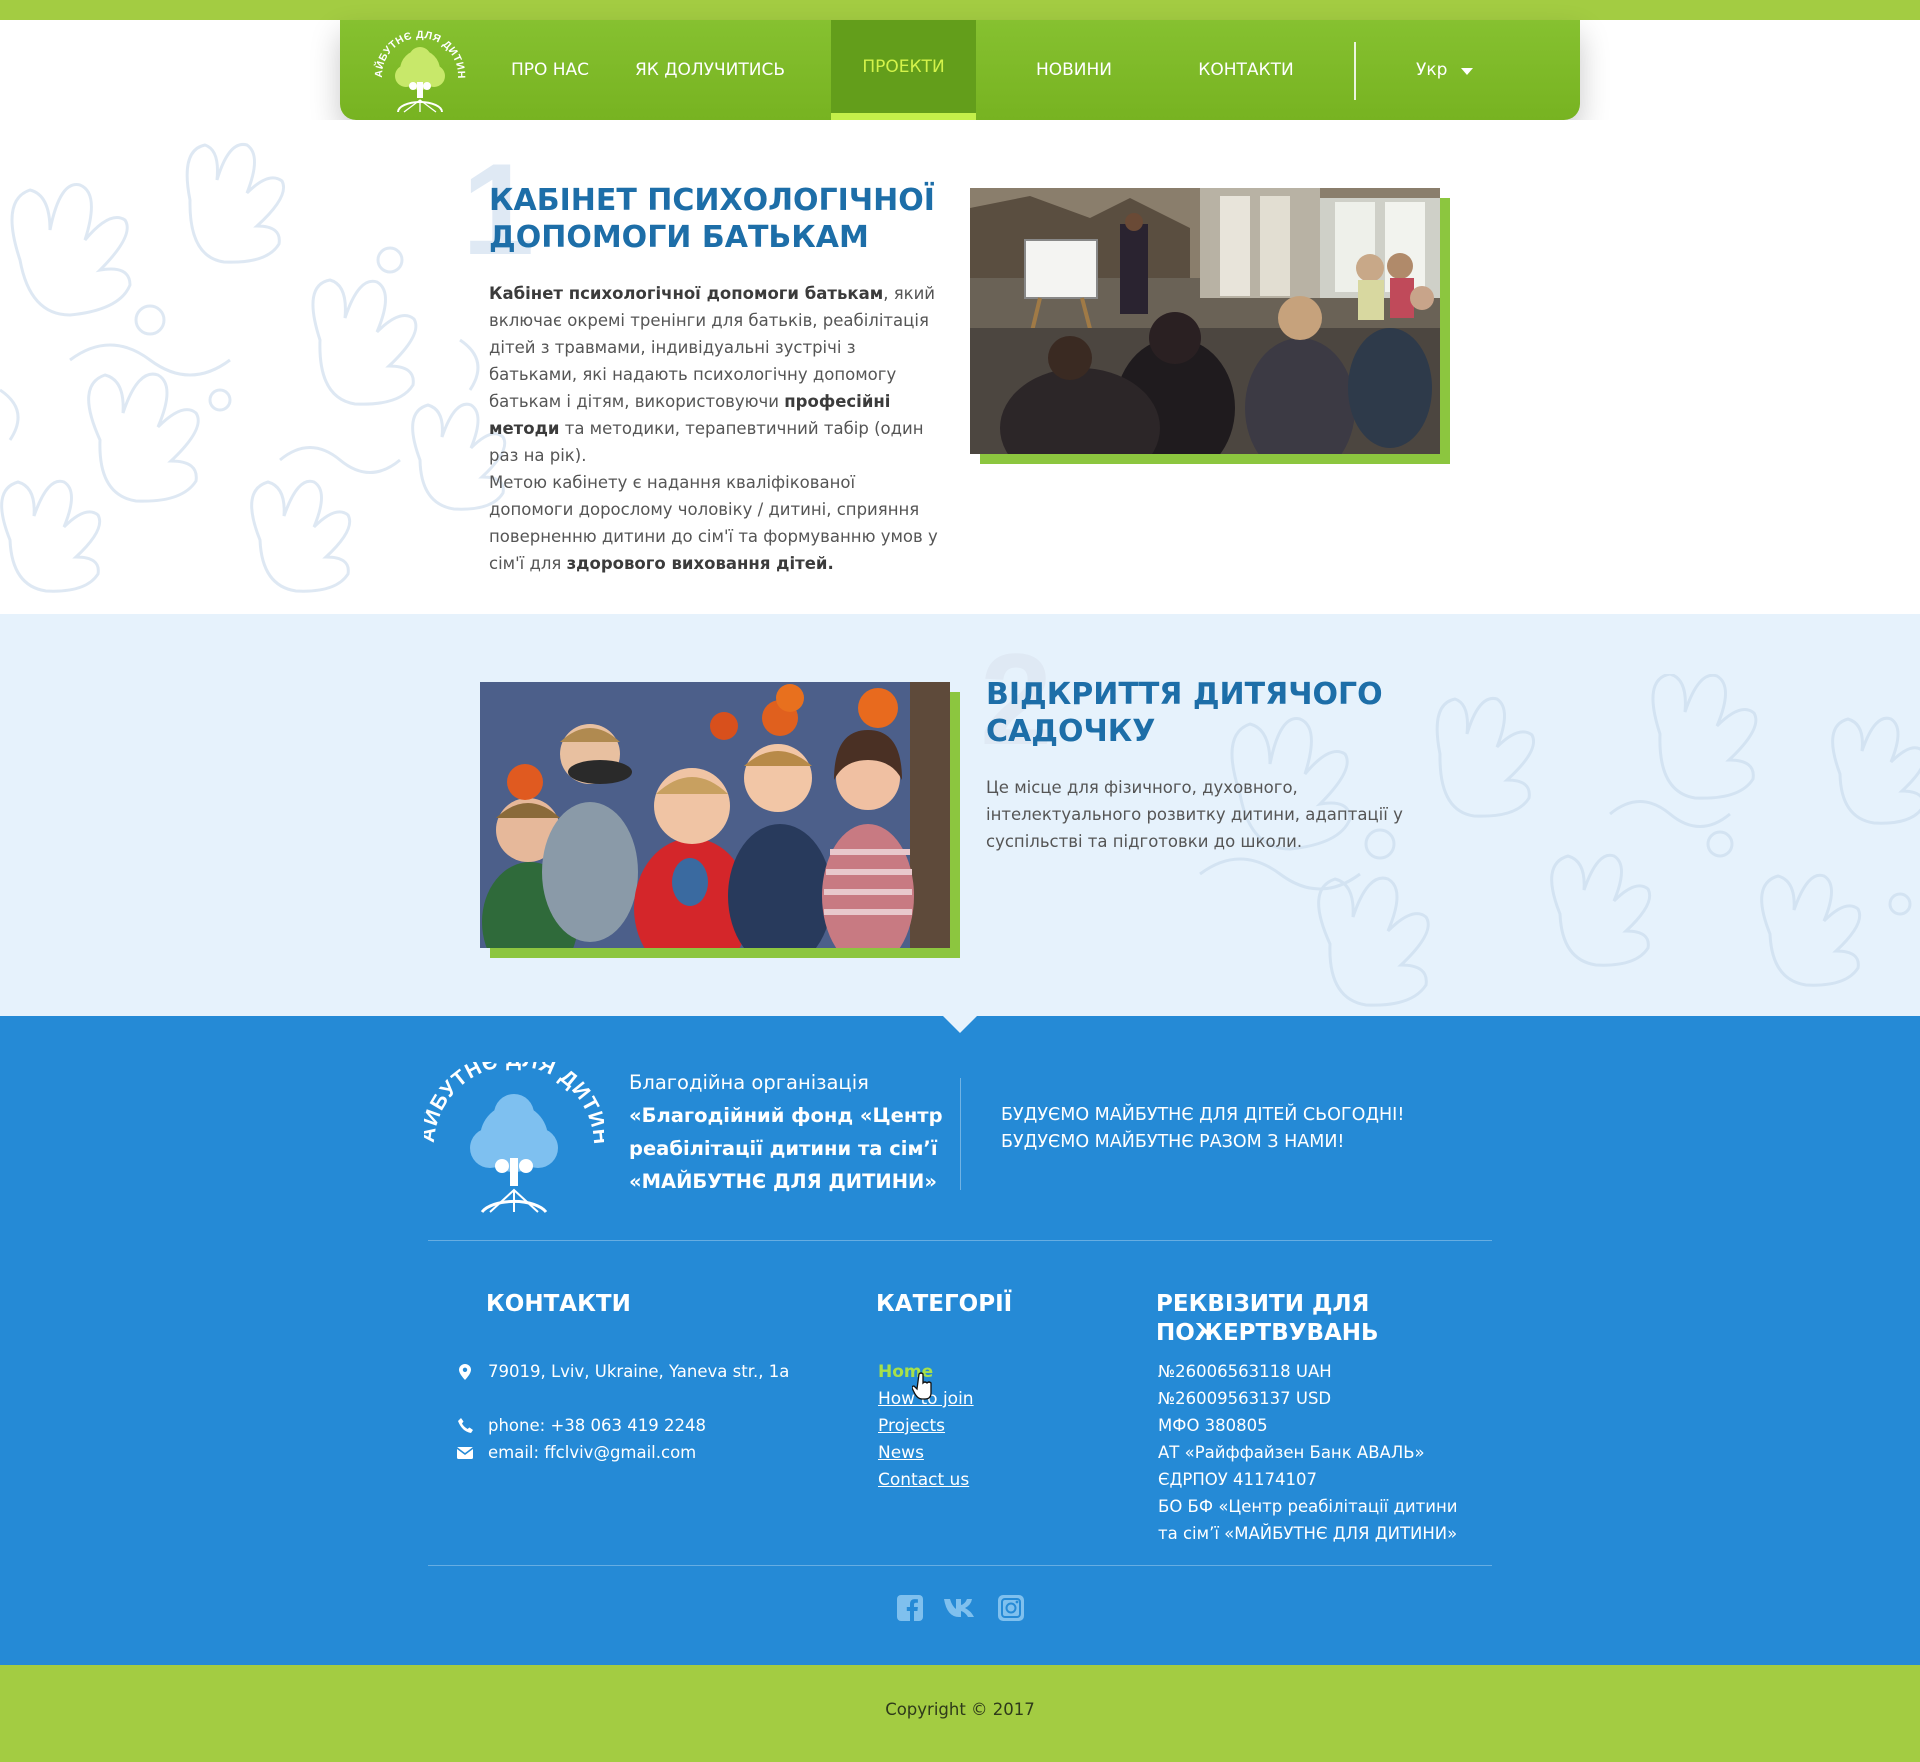 Image resolution: width=1920 pixels, height=1762 pixels. Describe the element at coordinates (1213, 1425) in the screenshot. I see `bank-line: МФО 380805` at that location.